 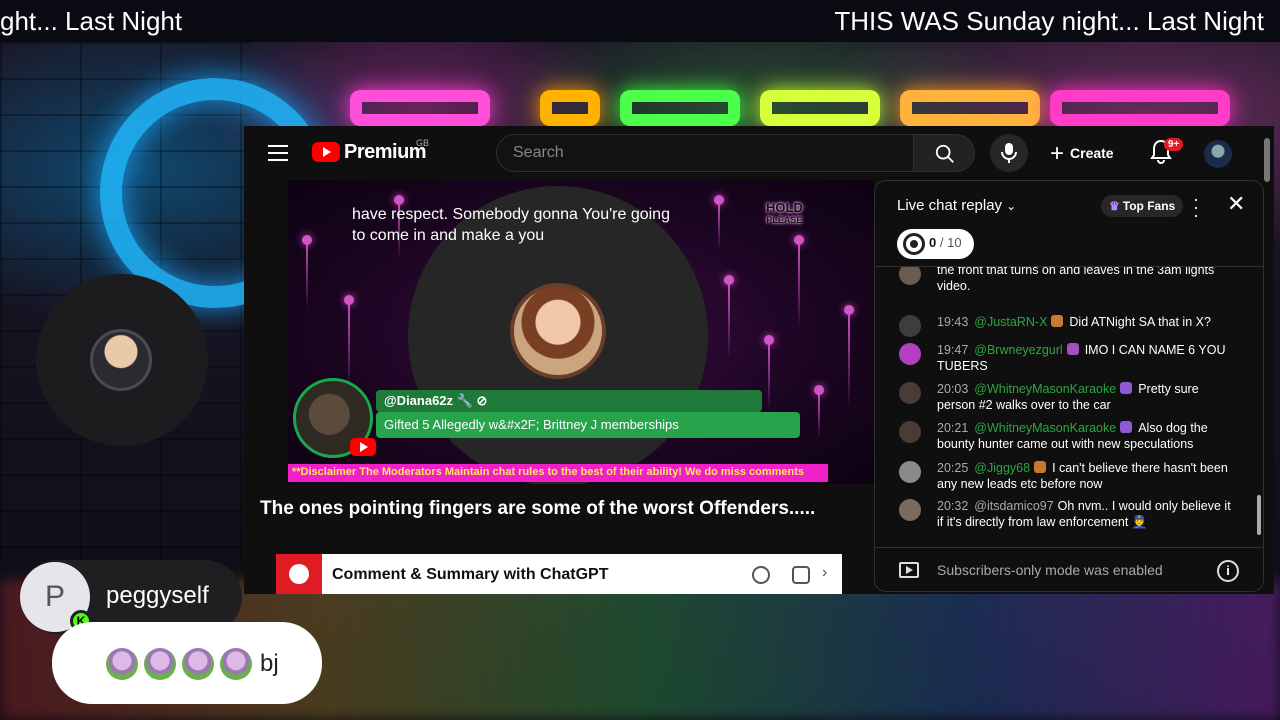 What do you see at coordinates (558, 331) in the screenshot?
I see `video-host-avatar` at bounding box center [558, 331].